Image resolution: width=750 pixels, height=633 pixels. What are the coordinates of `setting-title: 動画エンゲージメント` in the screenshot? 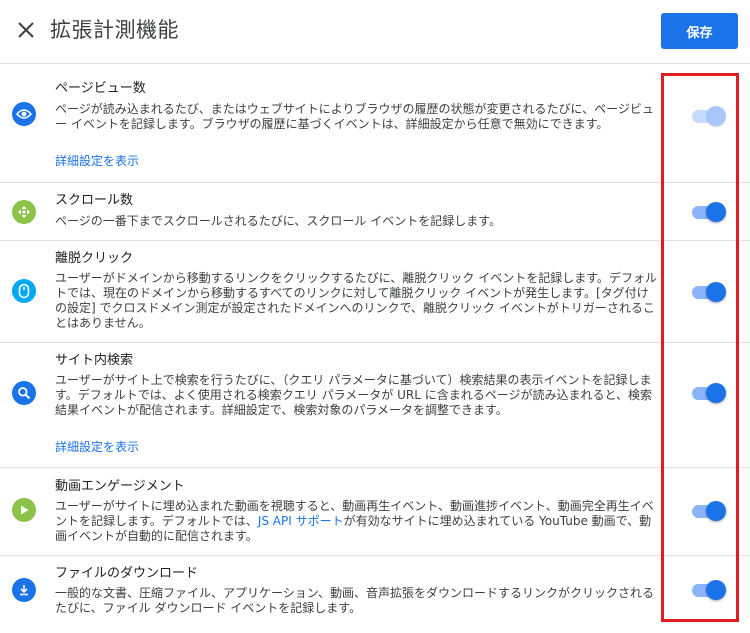 It's located at (120, 486).